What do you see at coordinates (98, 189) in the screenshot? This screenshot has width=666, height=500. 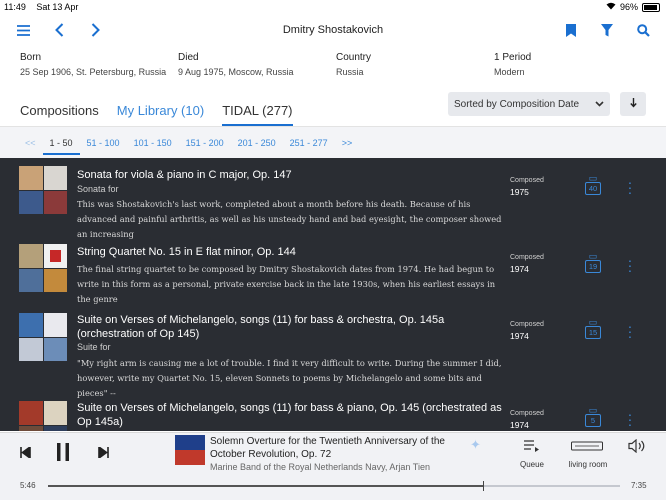 I see `composition-subtitle: Sonata for` at bounding box center [98, 189].